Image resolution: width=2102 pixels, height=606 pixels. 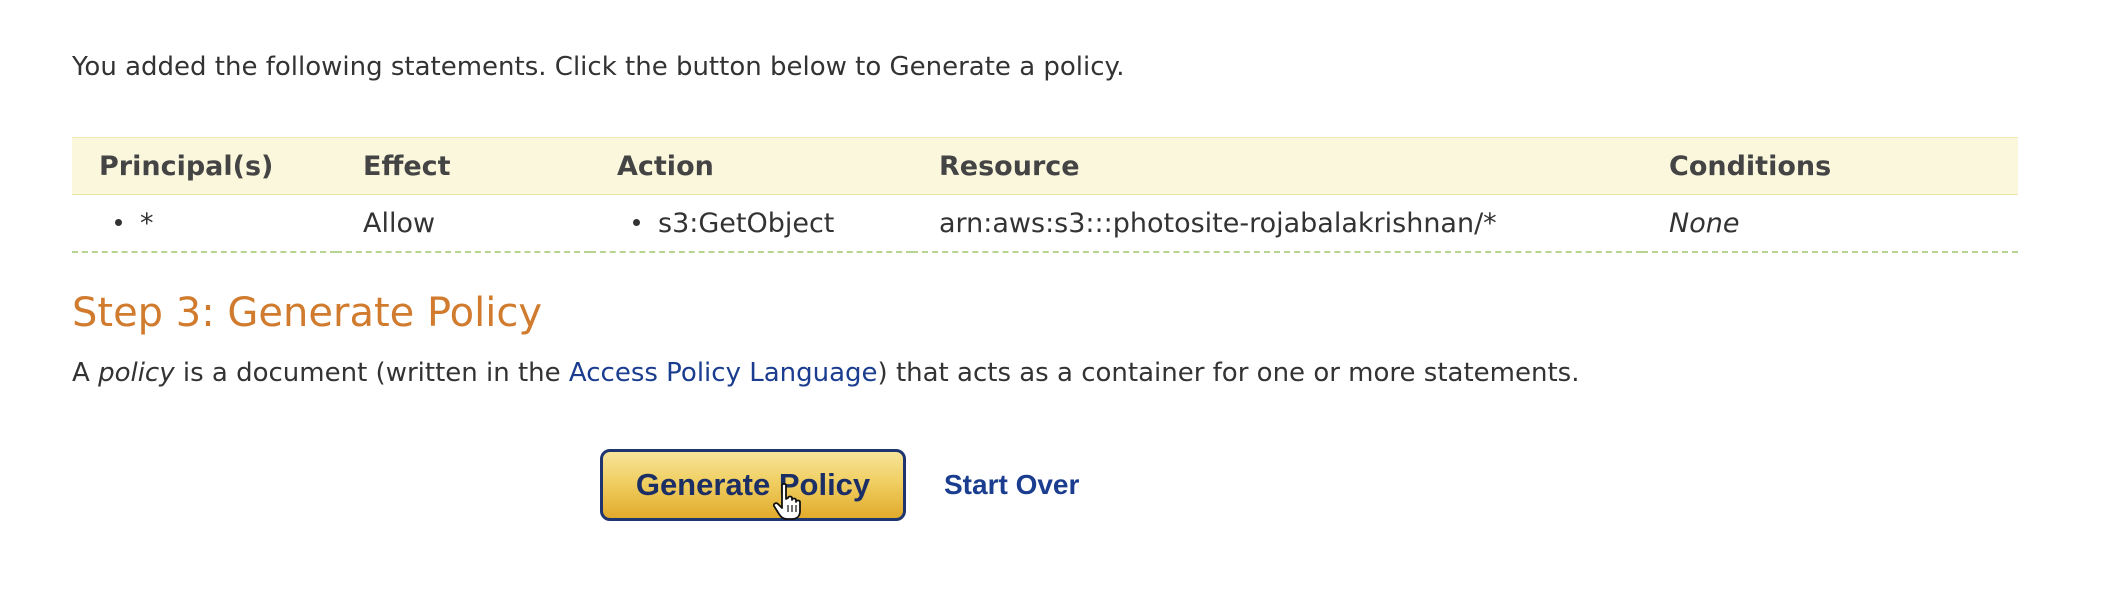 I want to click on principal-value: *, so click(x=147, y=223).